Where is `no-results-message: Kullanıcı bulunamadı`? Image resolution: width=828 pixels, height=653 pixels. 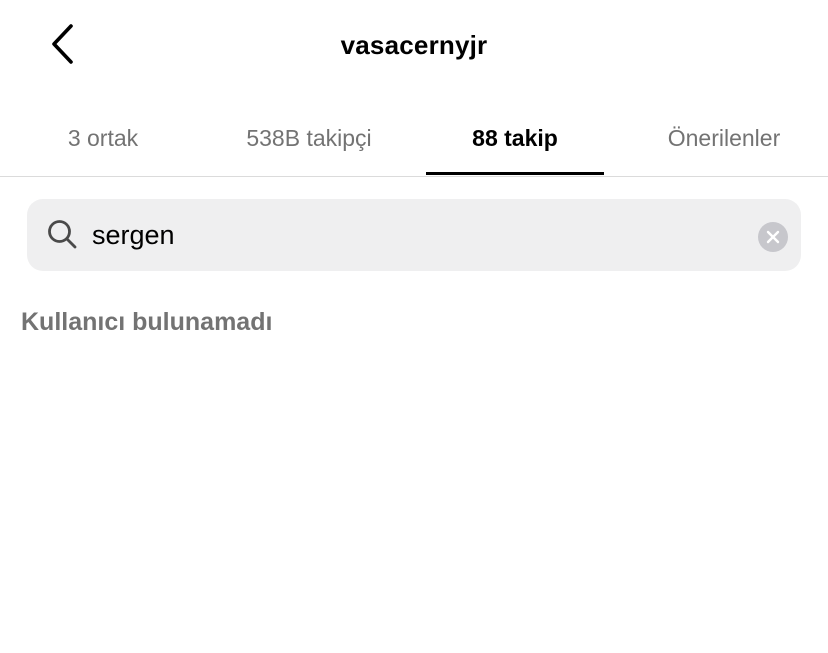 no-results-message: Kullanıcı bulunamadı is located at coordinates (147, 322).